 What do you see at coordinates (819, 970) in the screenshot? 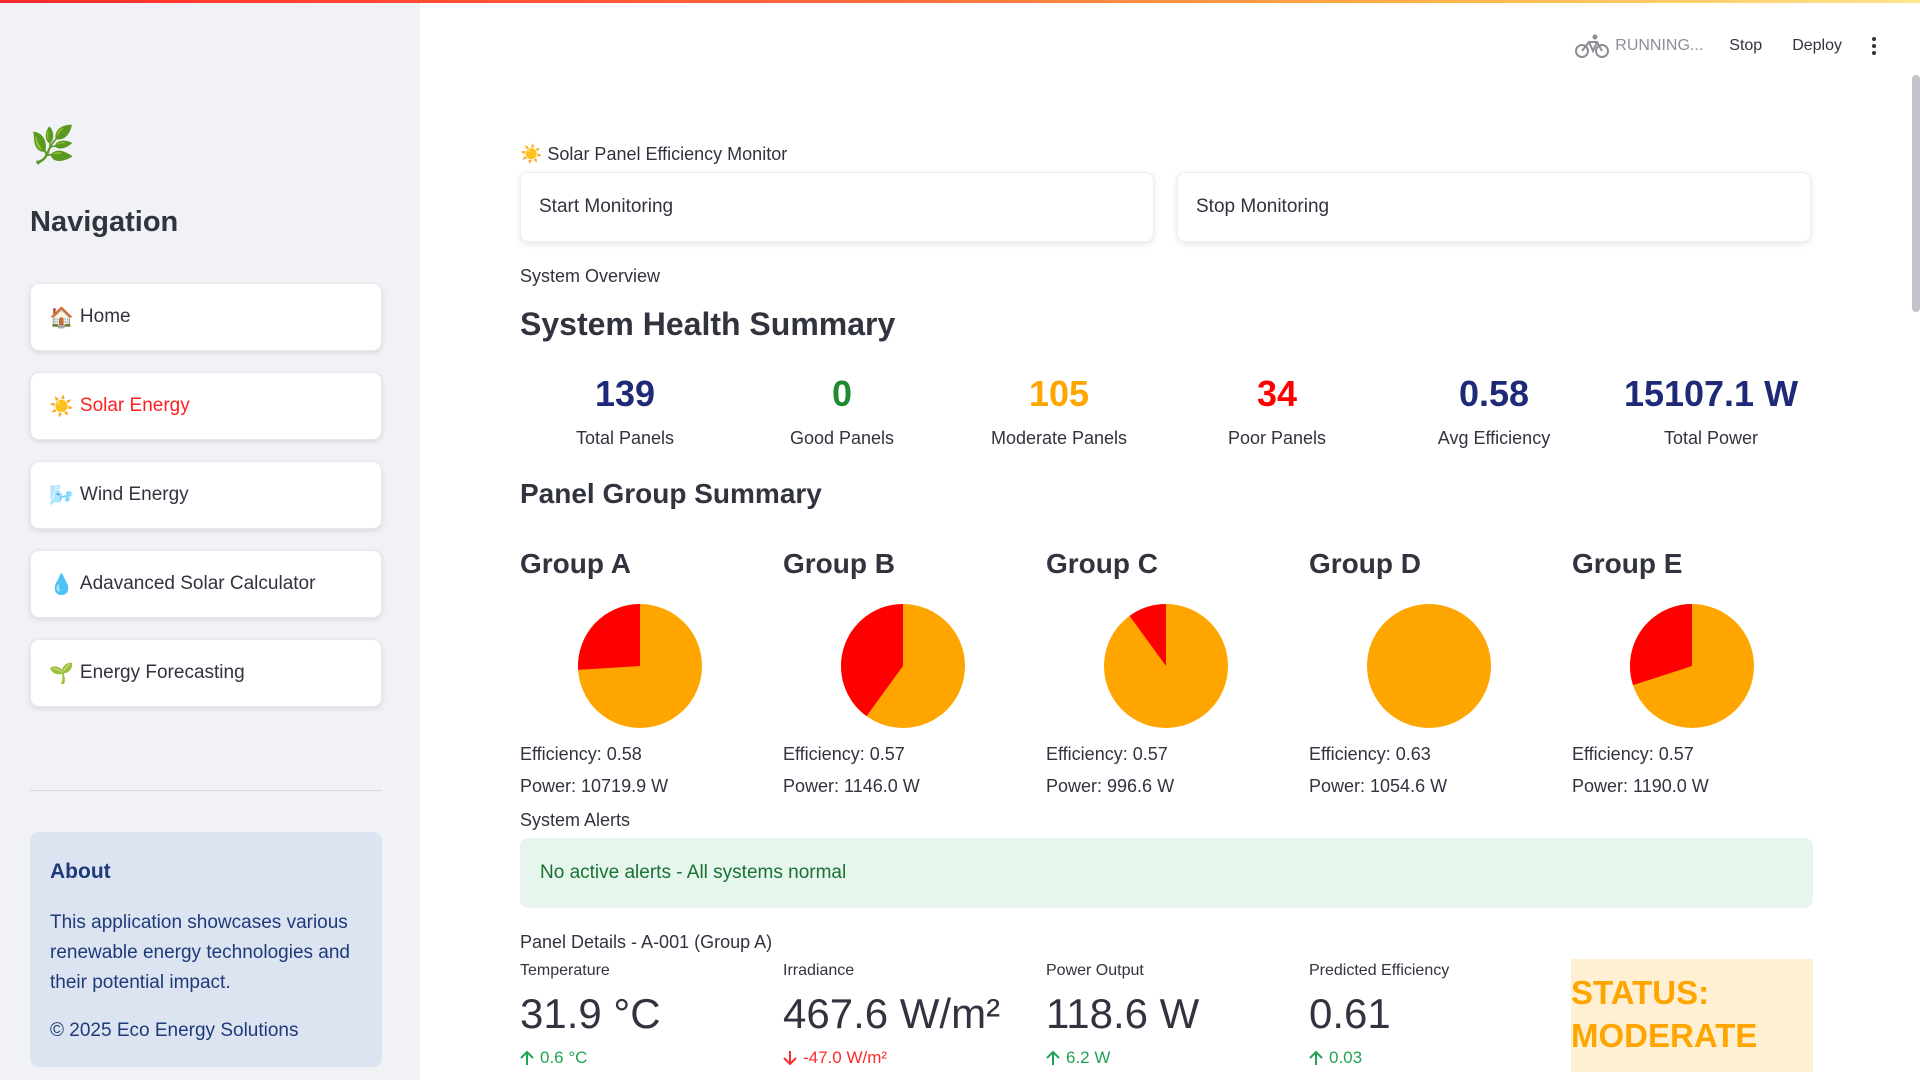
I see `detail-label: Irradiance` at bounding box center [819, 970].